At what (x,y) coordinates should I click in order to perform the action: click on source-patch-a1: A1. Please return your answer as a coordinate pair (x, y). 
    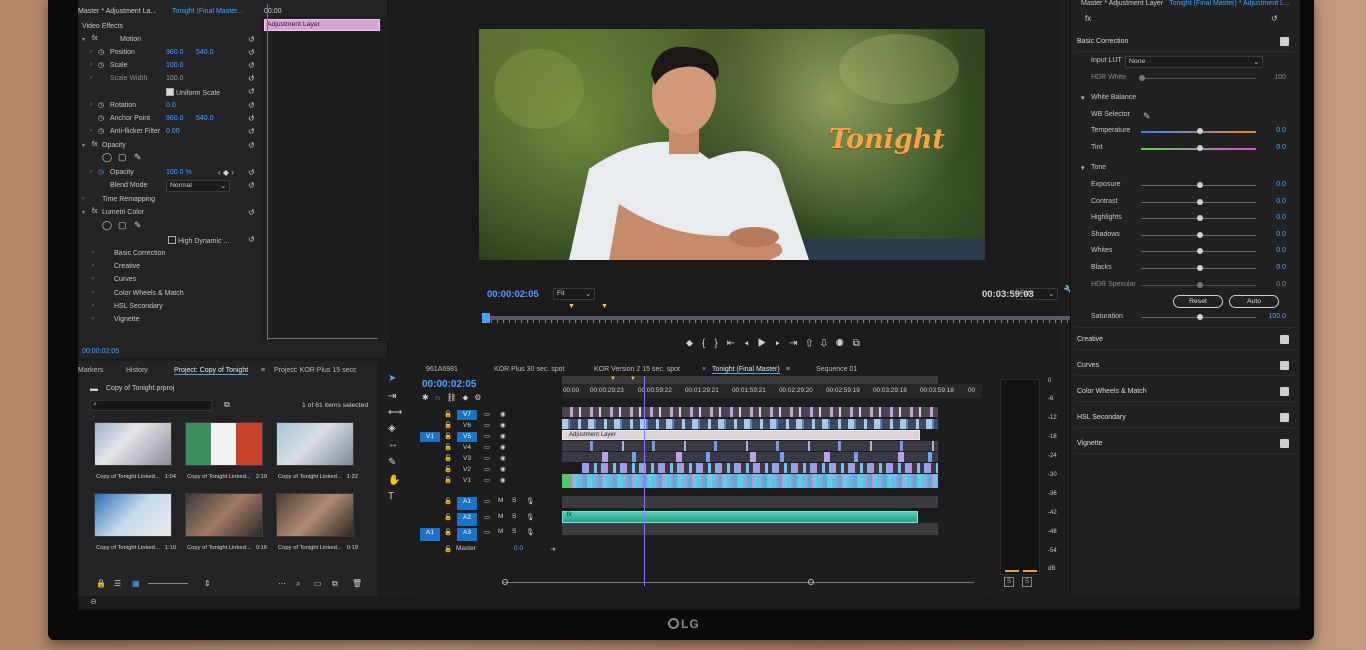
    Looking at the image, I should click on (430, 534).